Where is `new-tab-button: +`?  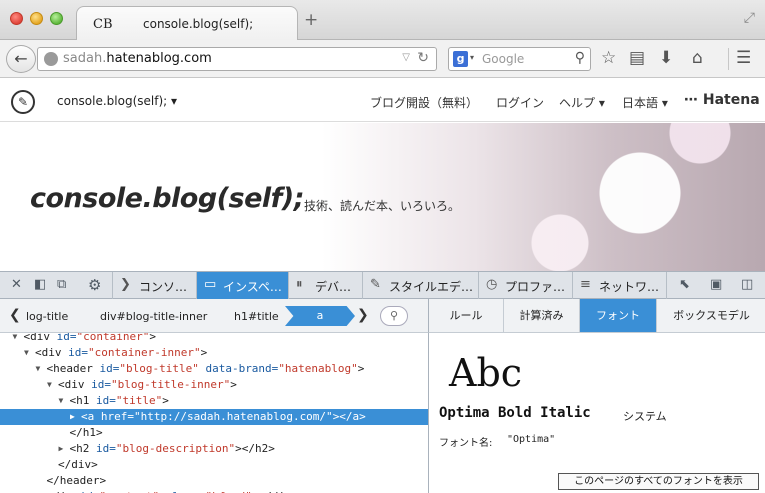 new-tab-button: + is located at coordinates (311, 20).